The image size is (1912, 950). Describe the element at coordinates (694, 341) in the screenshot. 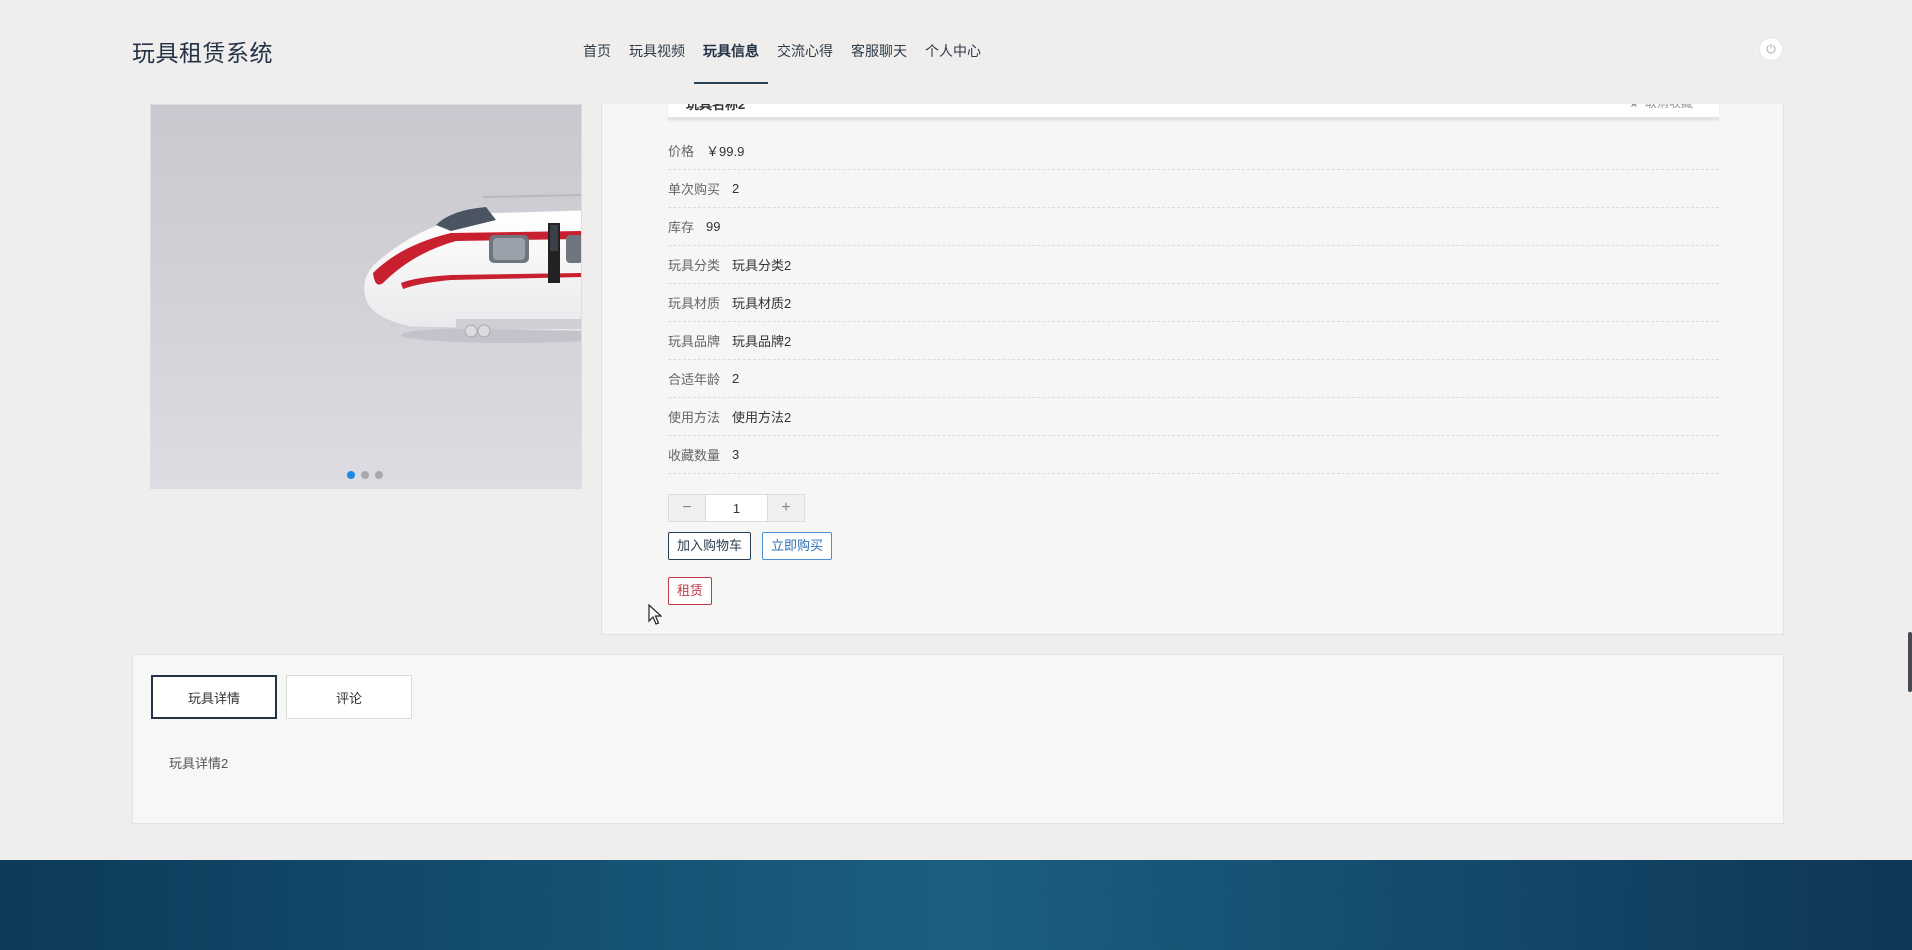

I see `attr-label: 玩具品牌` at that location.